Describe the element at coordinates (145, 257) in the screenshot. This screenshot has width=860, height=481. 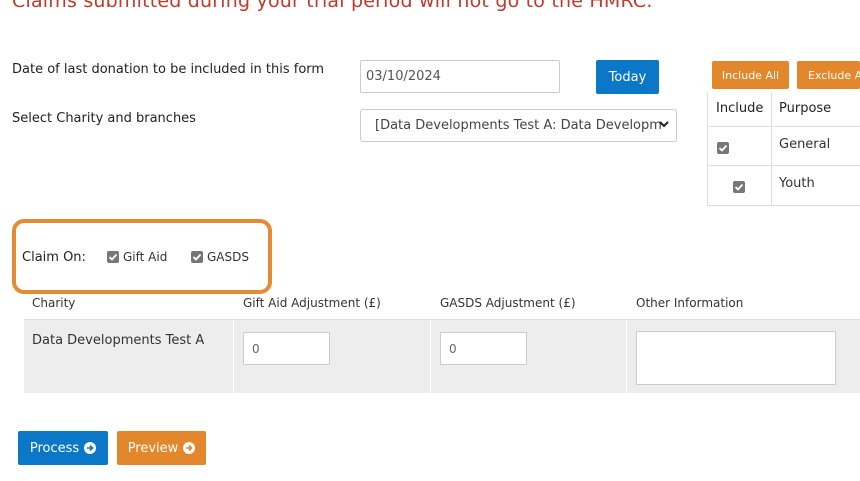
I see `gift-aid-label: Gift Aid` at that location.